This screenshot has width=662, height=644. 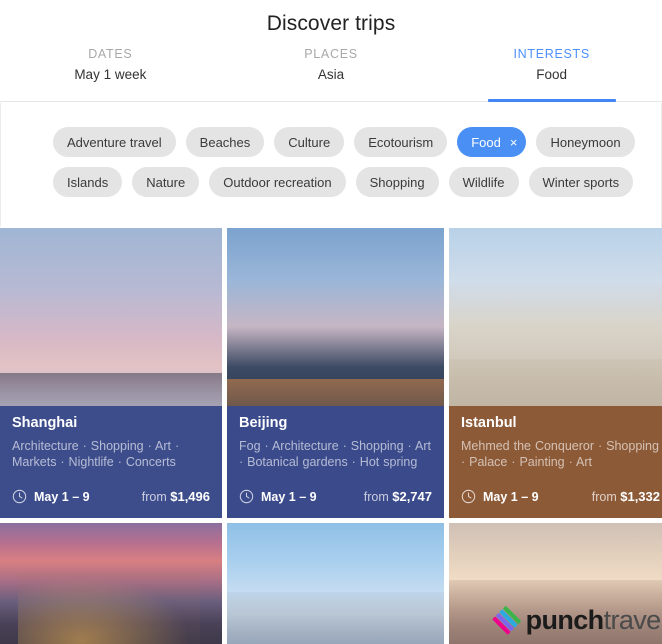 I want to click on chip-honeymoon: Honeymoon, so click(x=585, y=142).